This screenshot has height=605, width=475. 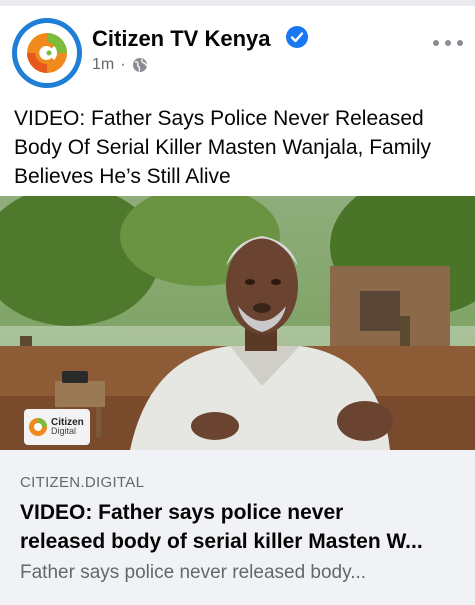 I want to click on top-divider, so click(x=237, y=3).